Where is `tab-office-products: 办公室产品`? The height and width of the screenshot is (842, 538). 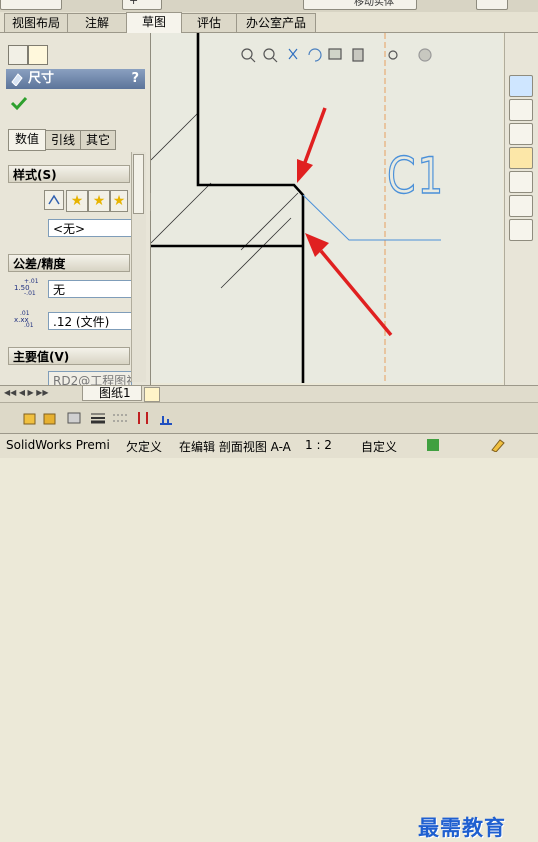 tab-office-products: 办公室产品 is located at coordinates (276, 22).